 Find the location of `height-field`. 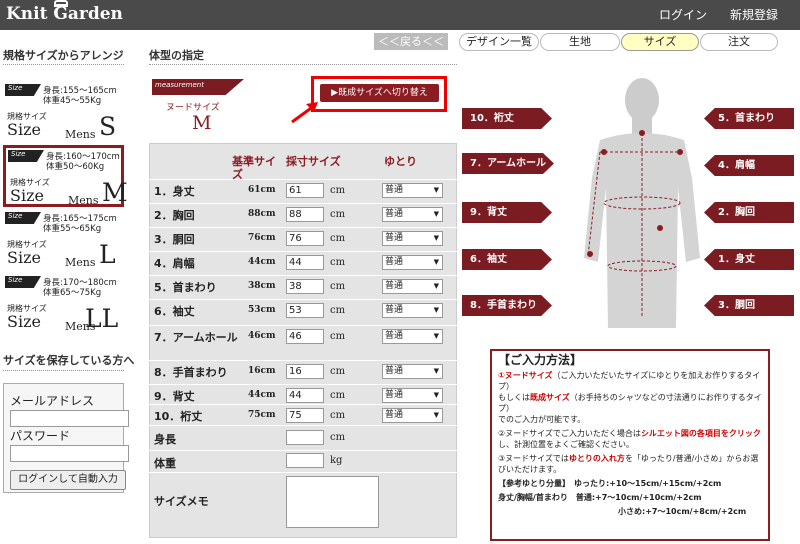

height-field is located at coordinates (305, 437).